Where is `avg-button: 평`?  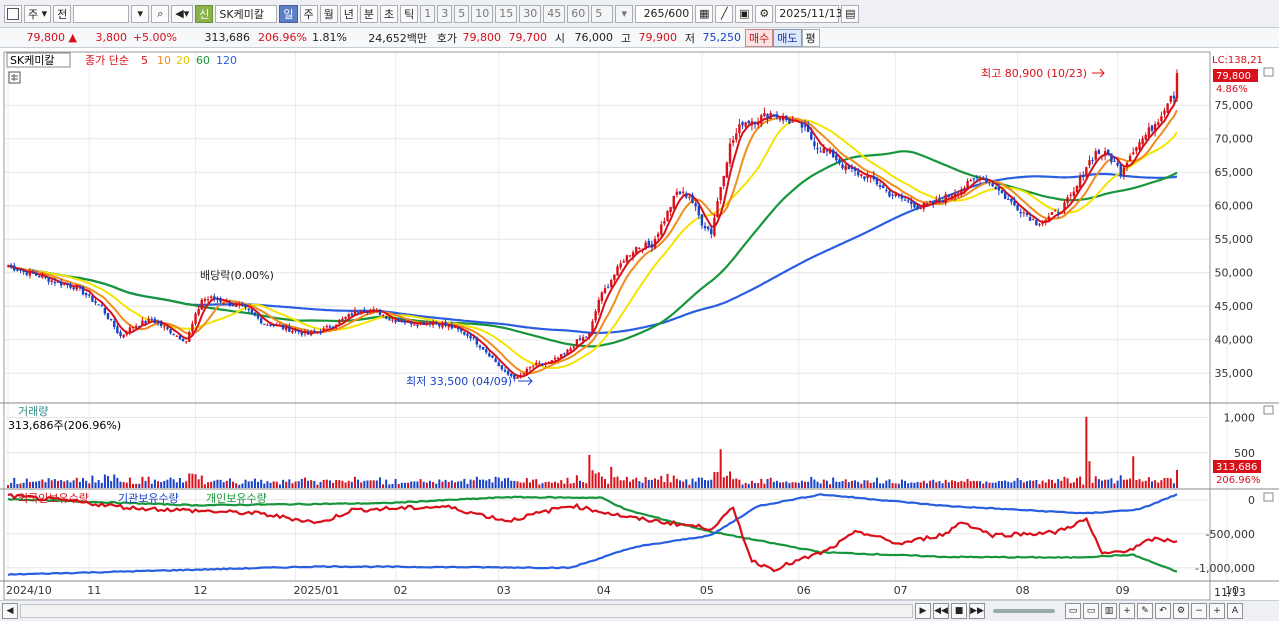 avg-button: 평 is located at coordinates (810, 37).